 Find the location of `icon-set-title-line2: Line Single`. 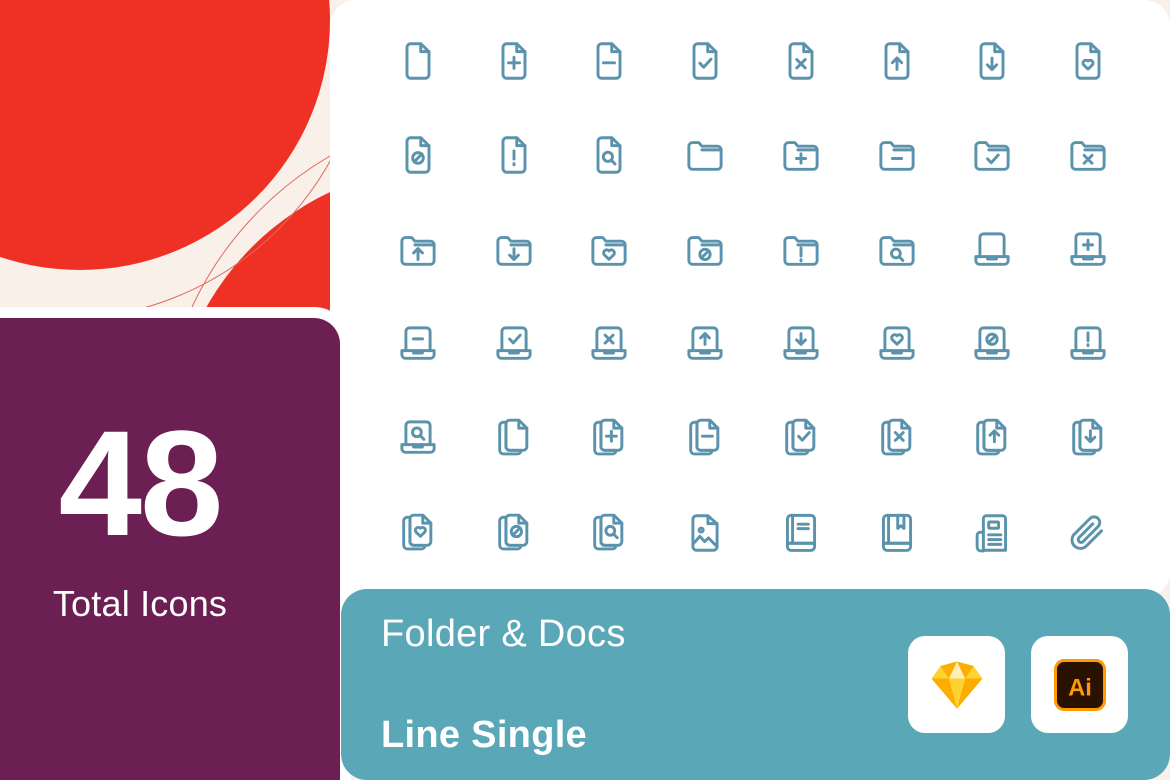

icon-set-title-line2: Line Single is located at coordinates (484, 734).